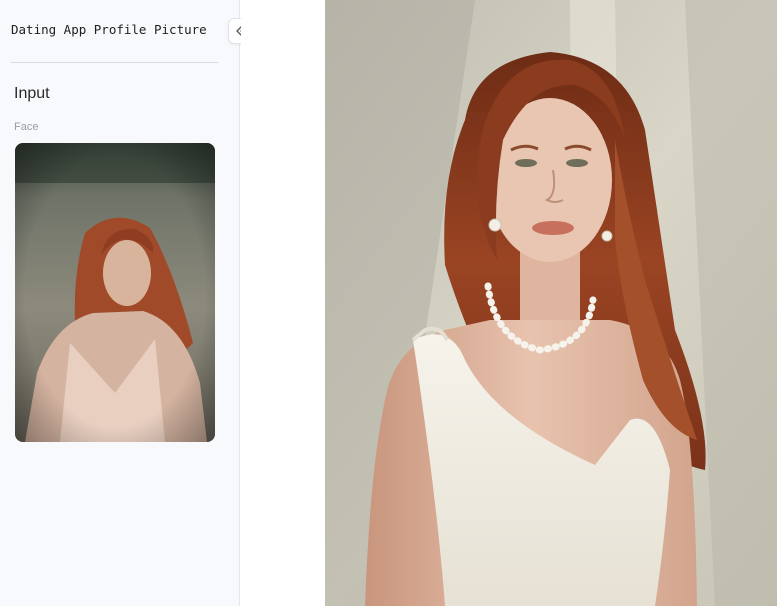  Describe the element at coordinates (26, 127) in the screenshot. I see `face-field-label: Face` at that location.